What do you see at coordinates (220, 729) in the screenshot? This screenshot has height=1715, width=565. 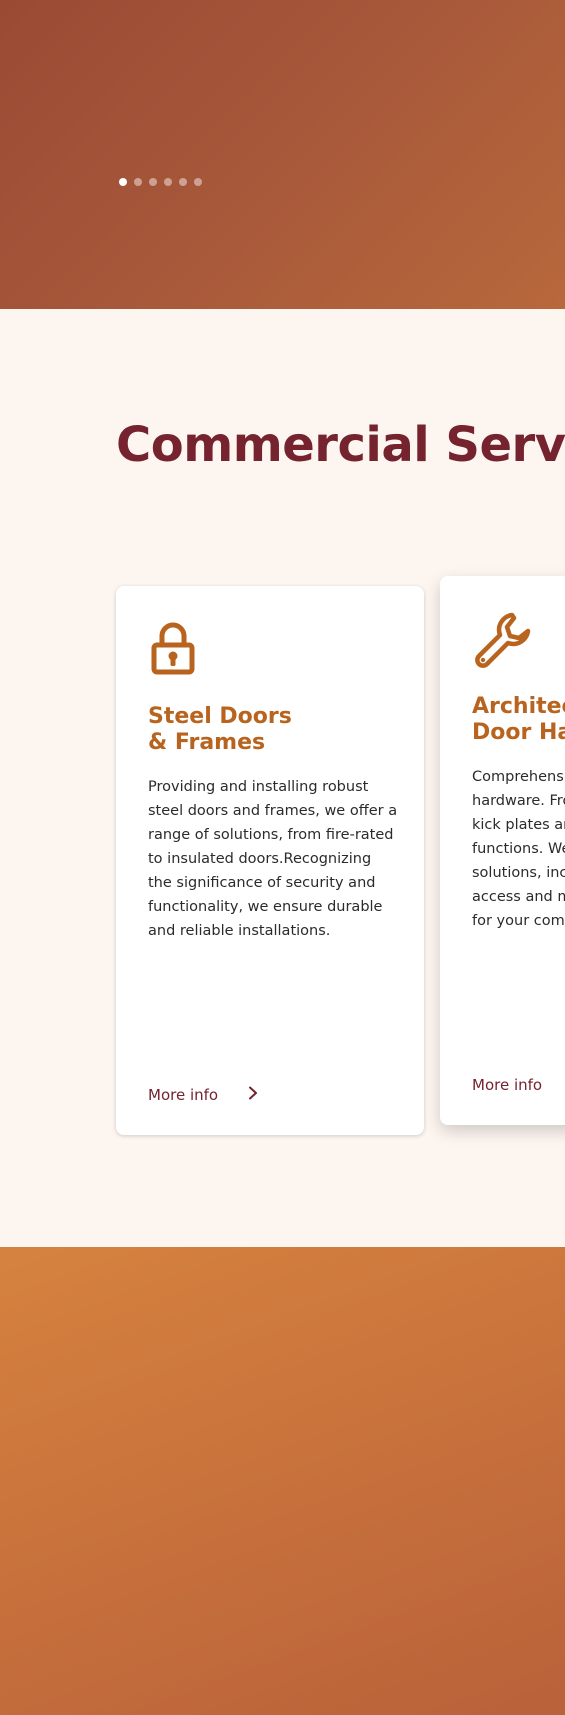 I see `card-title: Steel Doors & Frames` at bounding box center [220, 729].